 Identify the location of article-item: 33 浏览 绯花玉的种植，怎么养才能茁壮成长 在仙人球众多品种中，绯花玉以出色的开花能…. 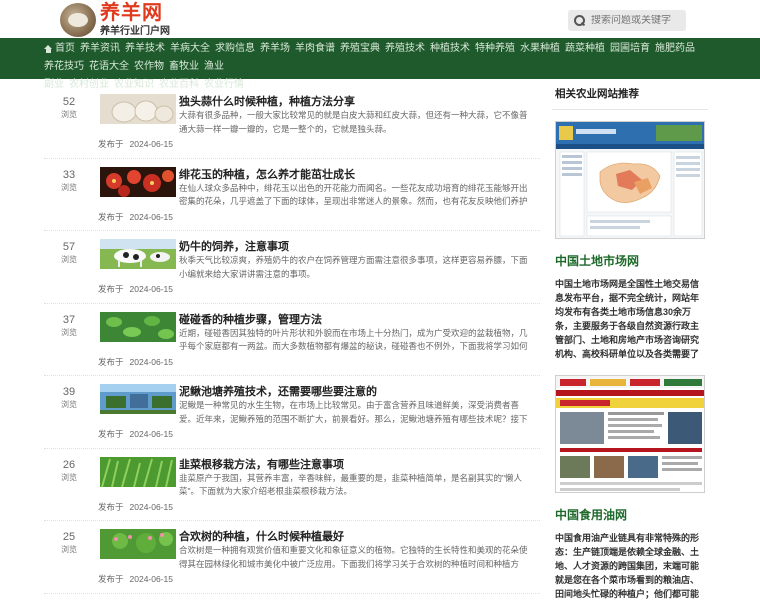
(292, 195).